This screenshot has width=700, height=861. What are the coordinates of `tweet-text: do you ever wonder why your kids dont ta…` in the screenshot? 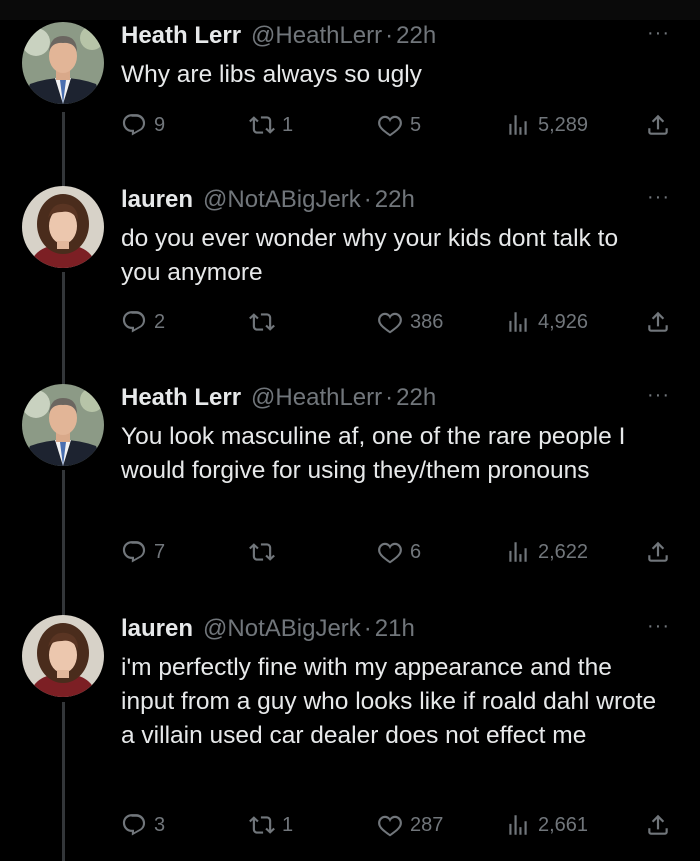 It's located at (370, 255).